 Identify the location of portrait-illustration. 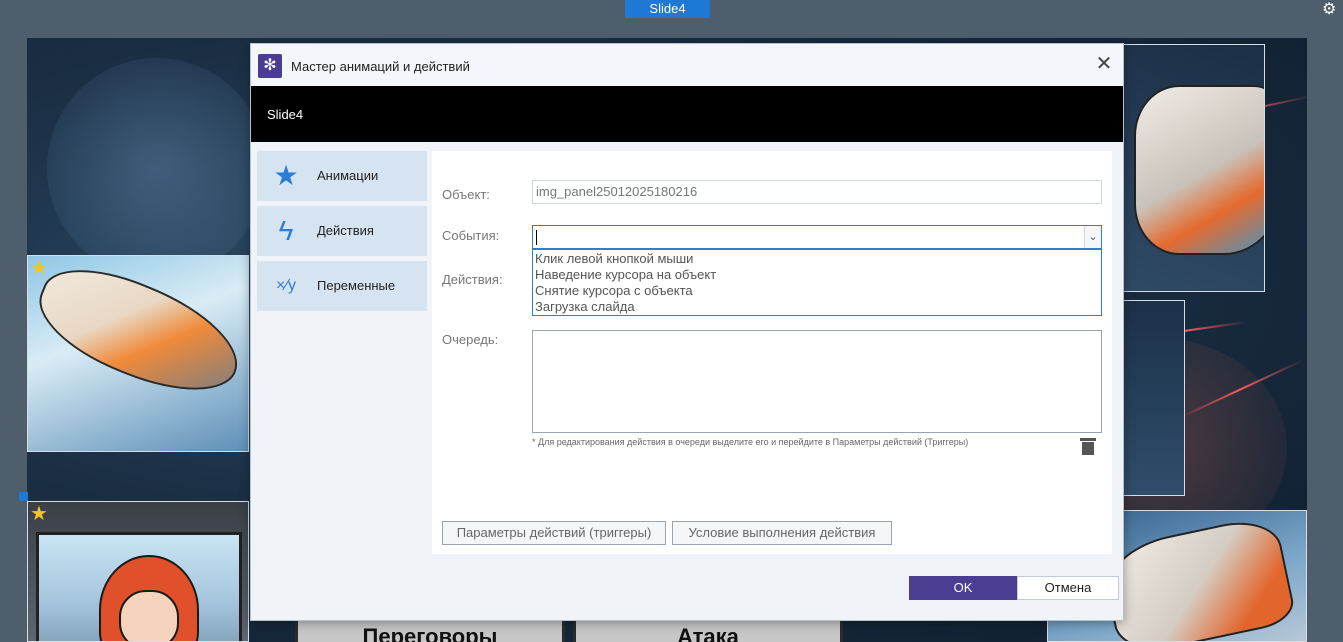
(139, 586).